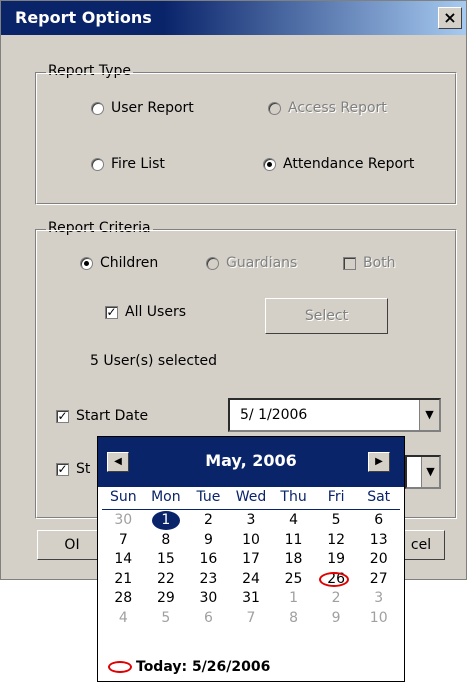  I want to click on user-report-label: User Report, so click(152, 108).